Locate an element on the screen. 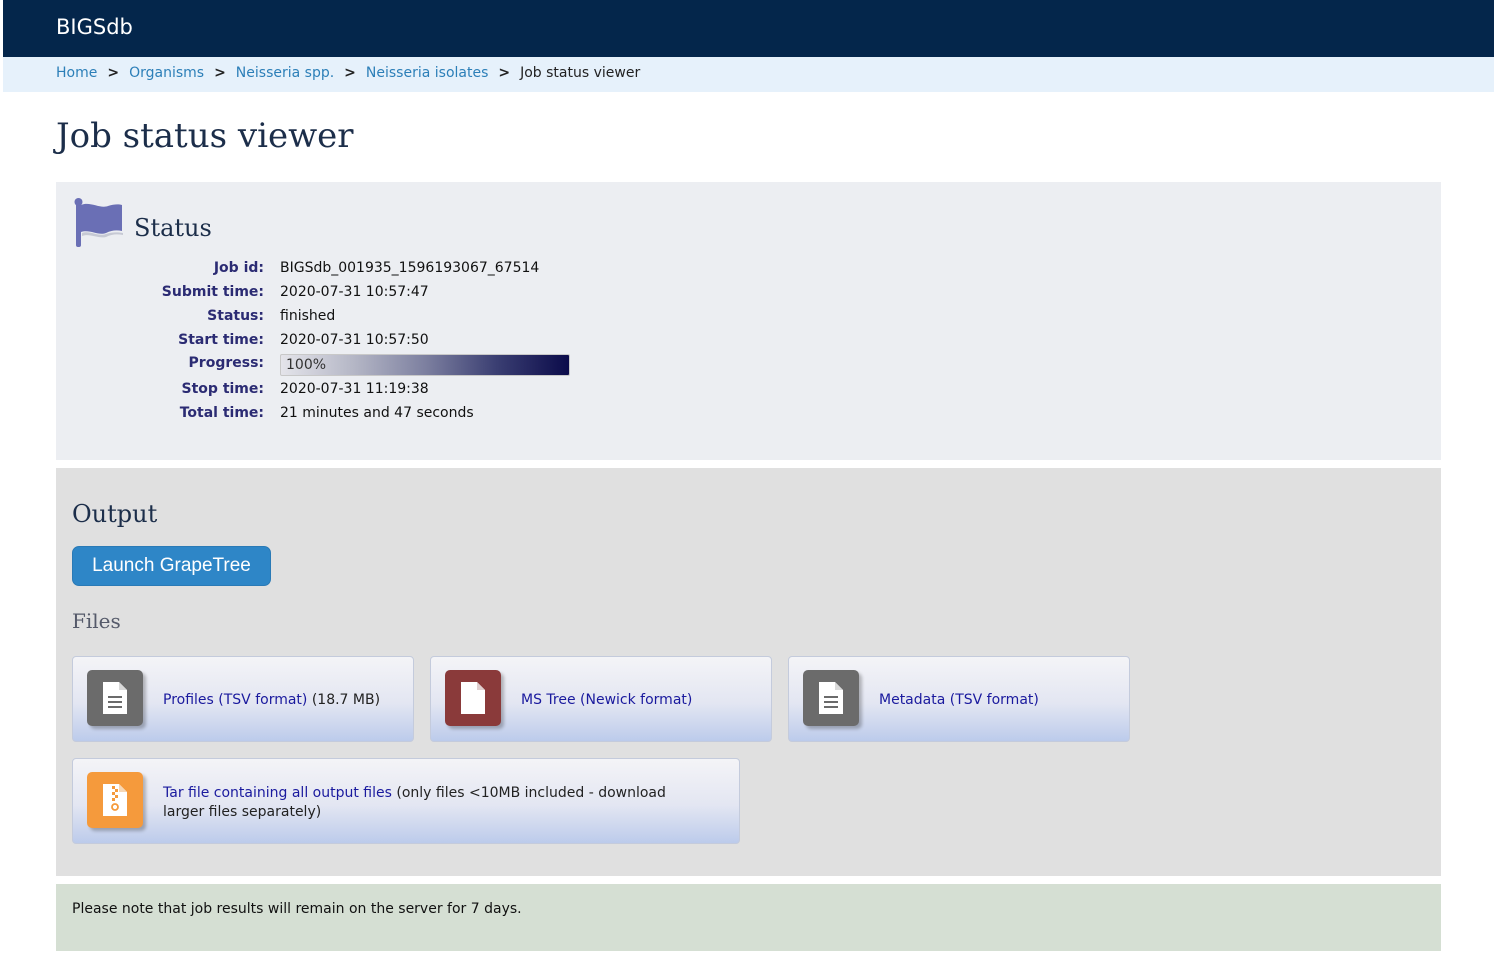  output-title: Output is located at coordinates (115, 514).